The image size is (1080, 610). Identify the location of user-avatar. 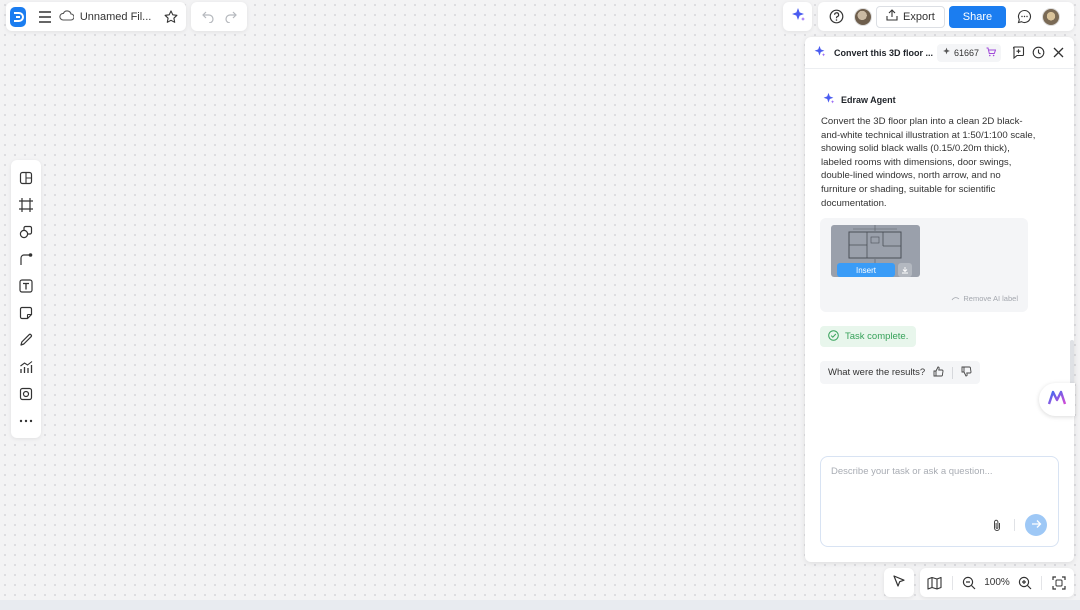
(1051, 16).